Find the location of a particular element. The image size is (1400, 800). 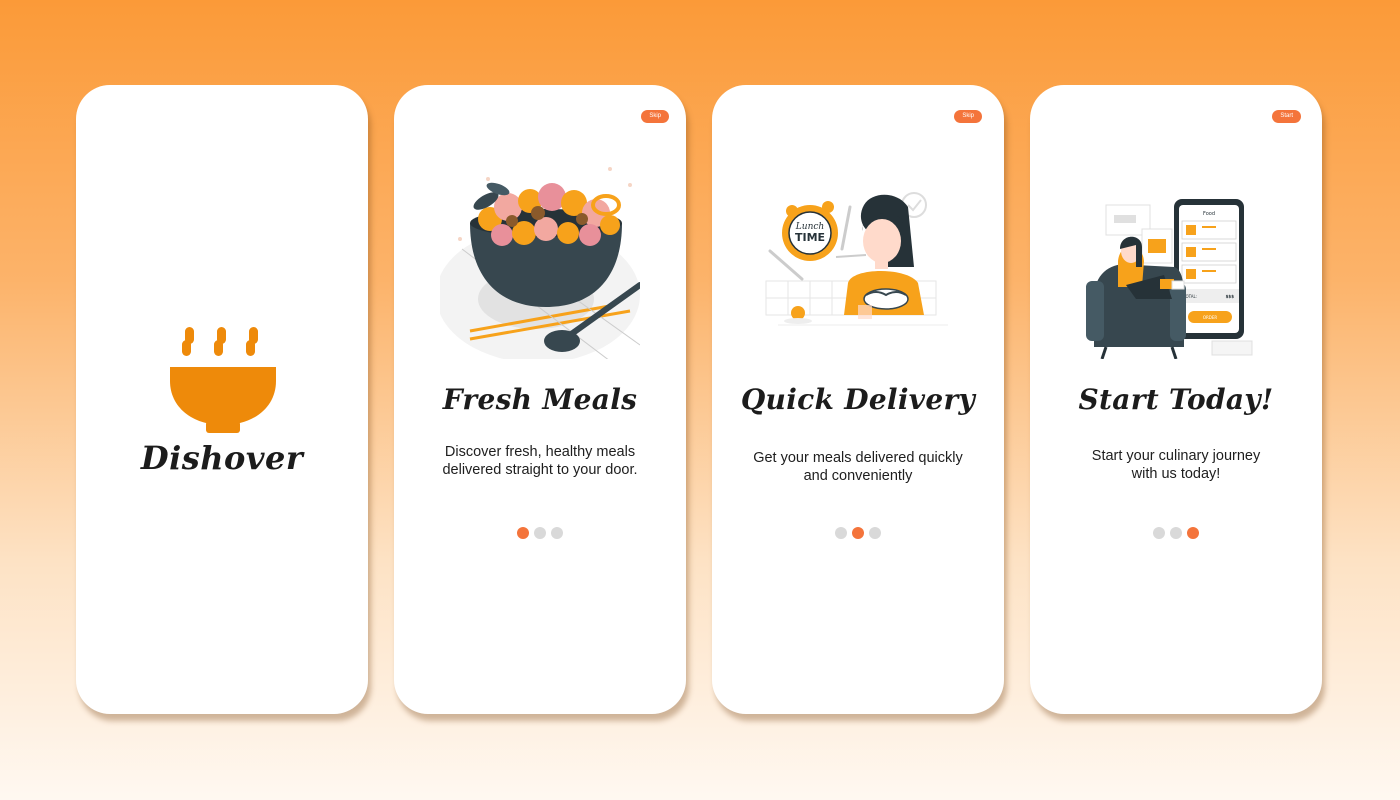

app-total-value: $$$ is located at coordinates (1230, 296).